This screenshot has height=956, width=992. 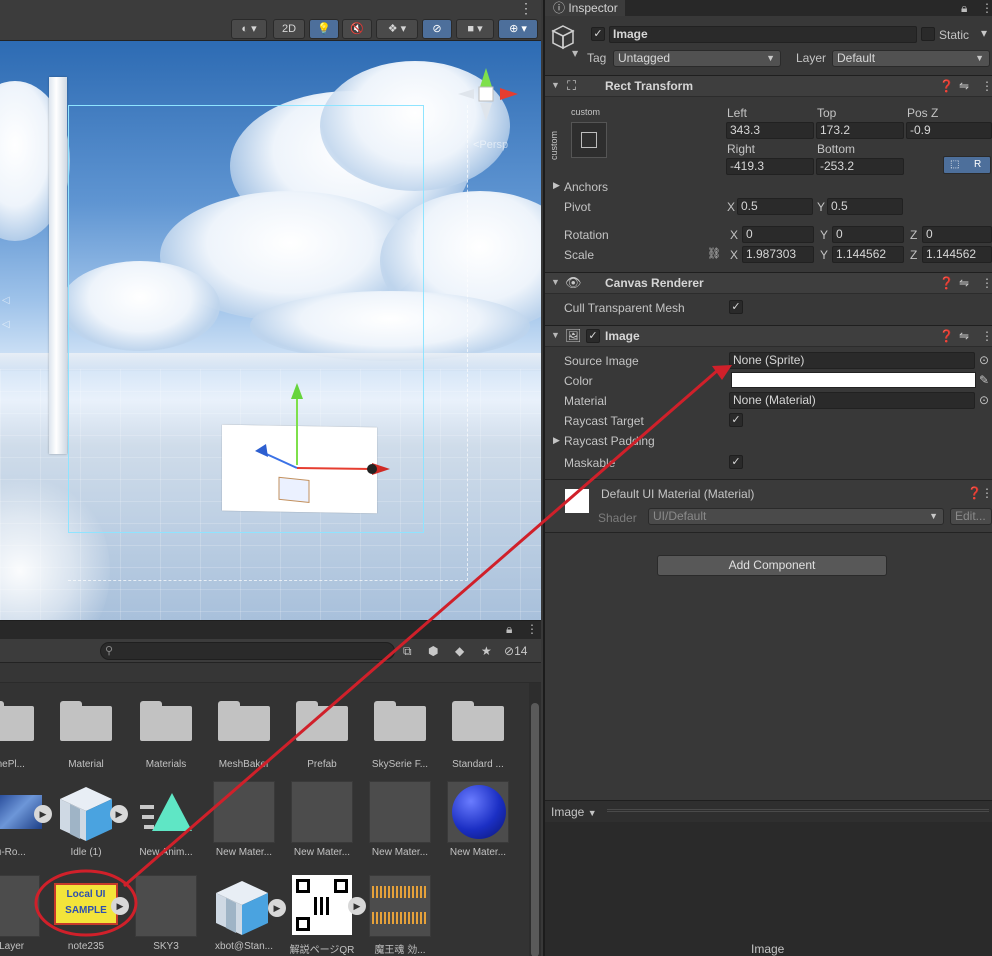 I want to click on scroll-thumb, so click(x=535, y=829).